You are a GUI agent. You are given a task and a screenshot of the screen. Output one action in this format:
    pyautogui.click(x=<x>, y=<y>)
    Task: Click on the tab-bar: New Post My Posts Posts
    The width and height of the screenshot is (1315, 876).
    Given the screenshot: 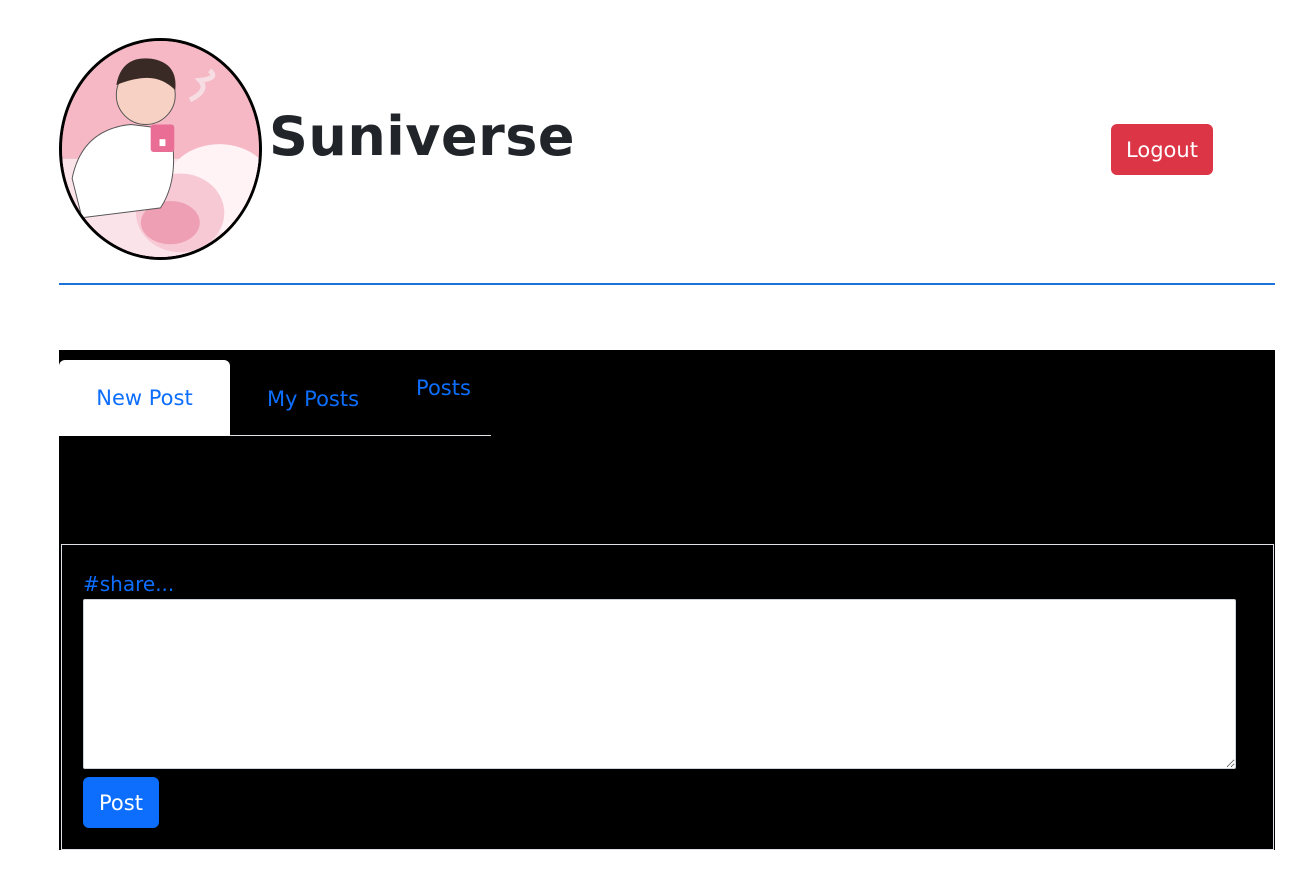 What is the action you would take?
    pyautogui.click(x=275, y=398)
    